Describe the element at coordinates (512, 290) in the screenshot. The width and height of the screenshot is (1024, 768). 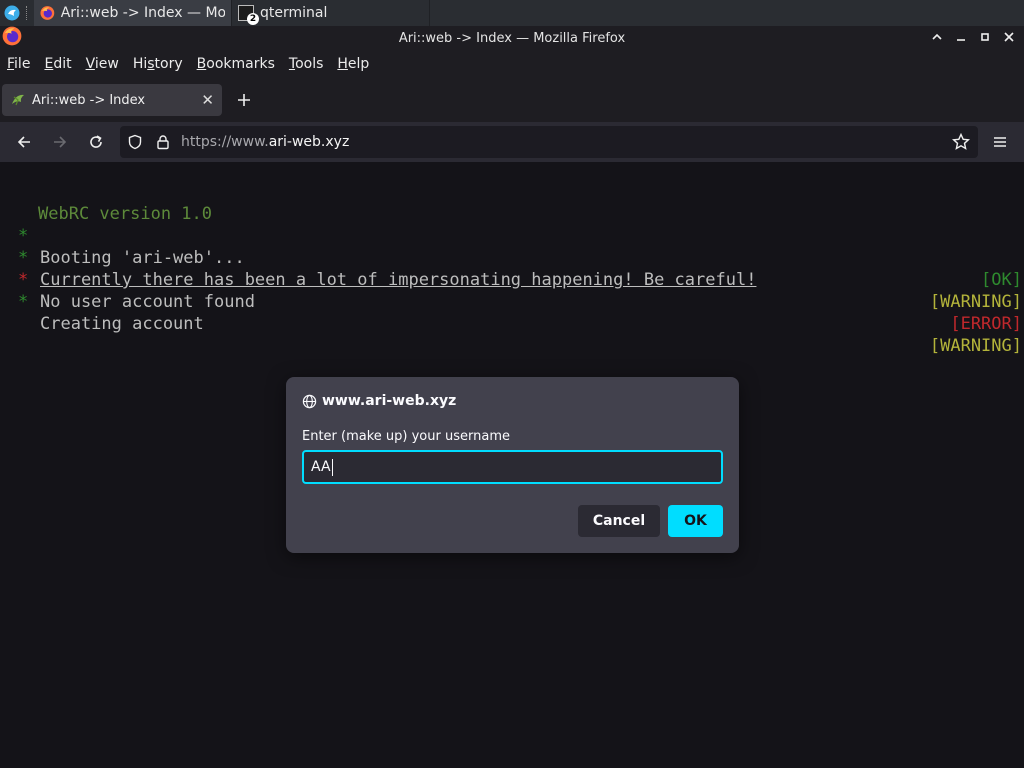
I see `console-line: * No user account found [ERROR]` at that location.